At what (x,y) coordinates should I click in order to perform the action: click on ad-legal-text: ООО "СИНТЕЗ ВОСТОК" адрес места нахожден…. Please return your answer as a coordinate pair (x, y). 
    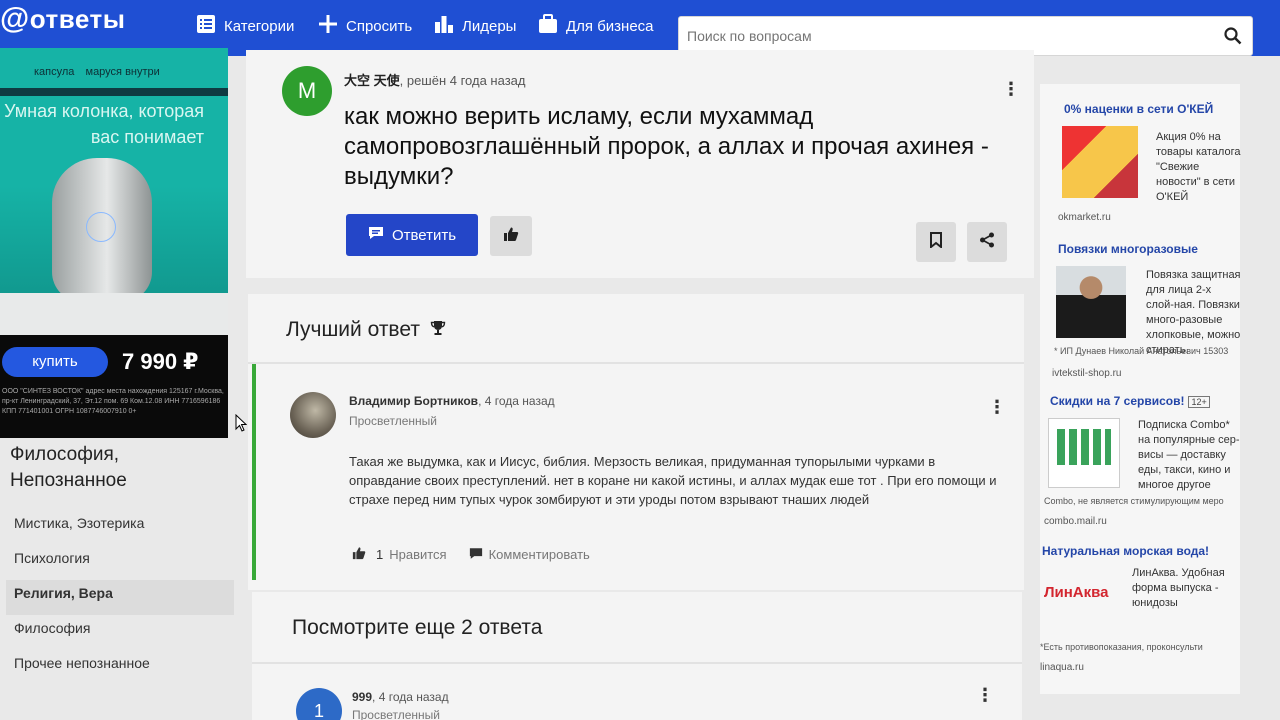
    Looking at the image, I should click on (113, 401).